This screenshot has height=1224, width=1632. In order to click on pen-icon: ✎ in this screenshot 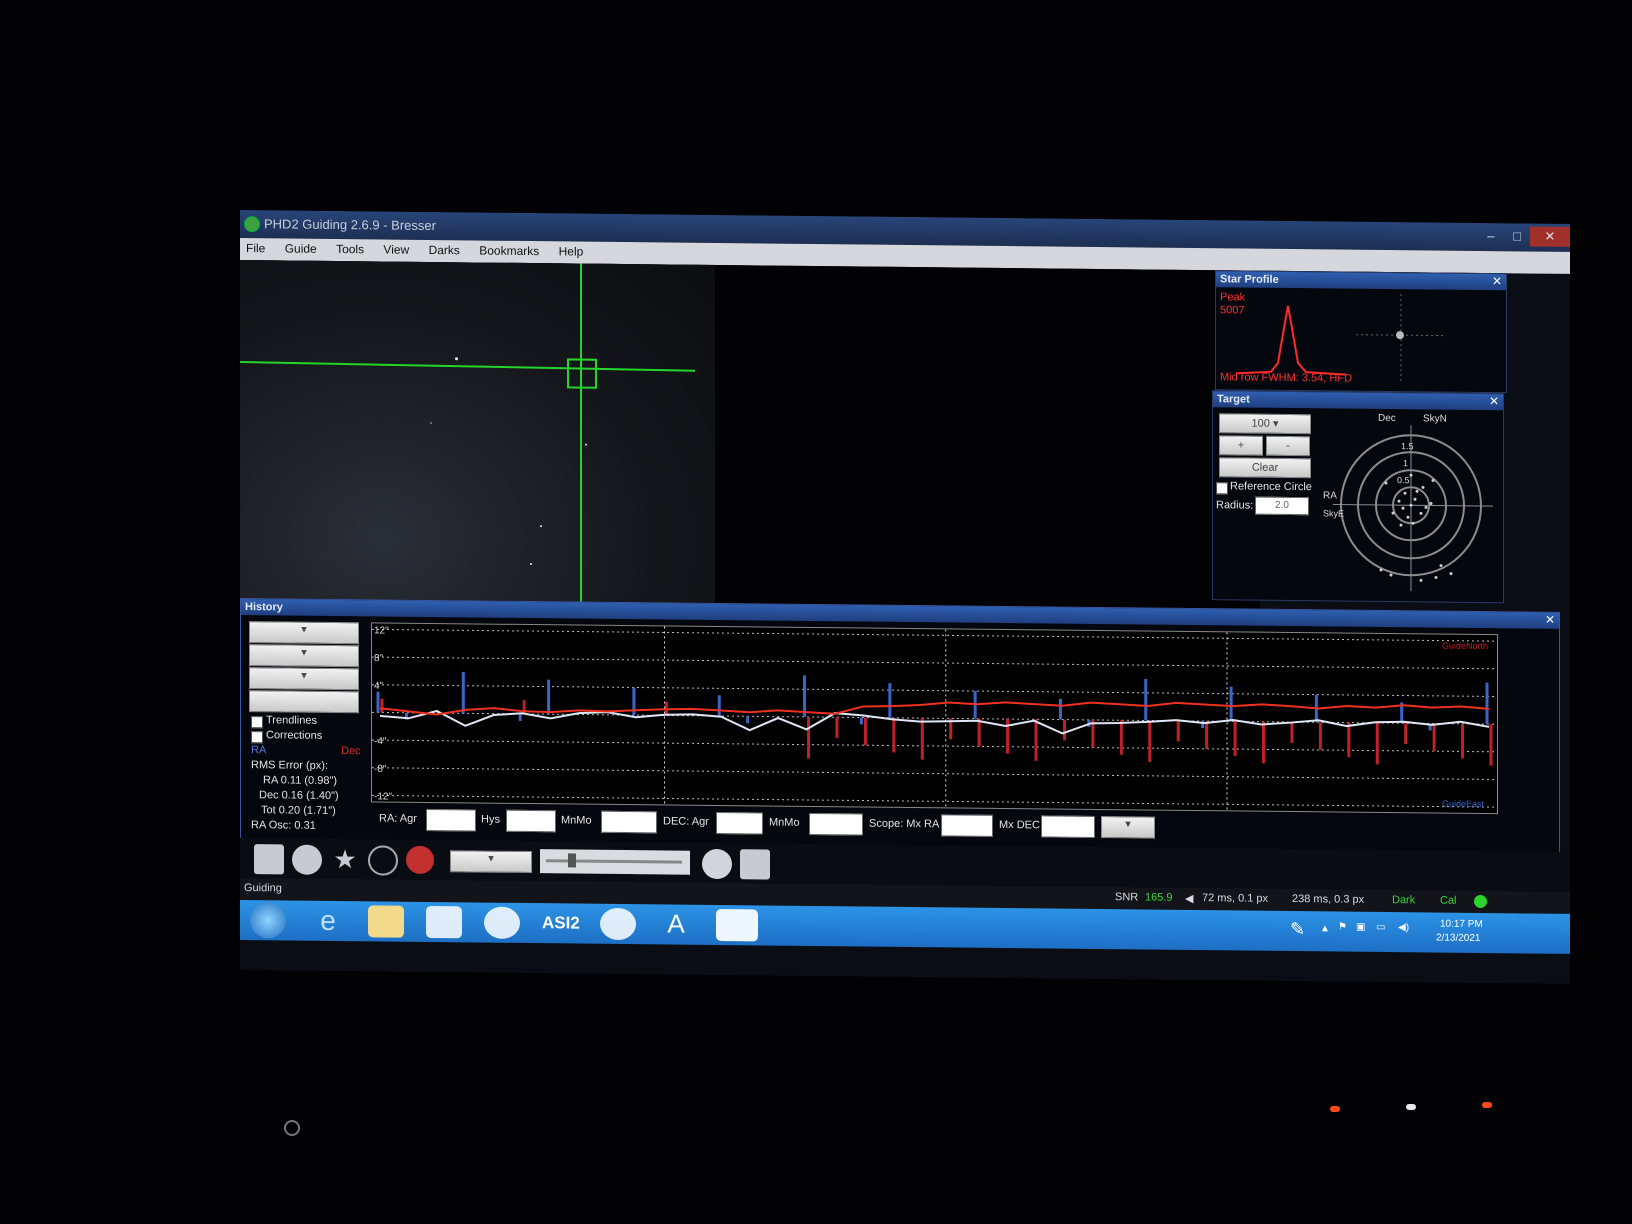, I will do `click(1297, 929)`.